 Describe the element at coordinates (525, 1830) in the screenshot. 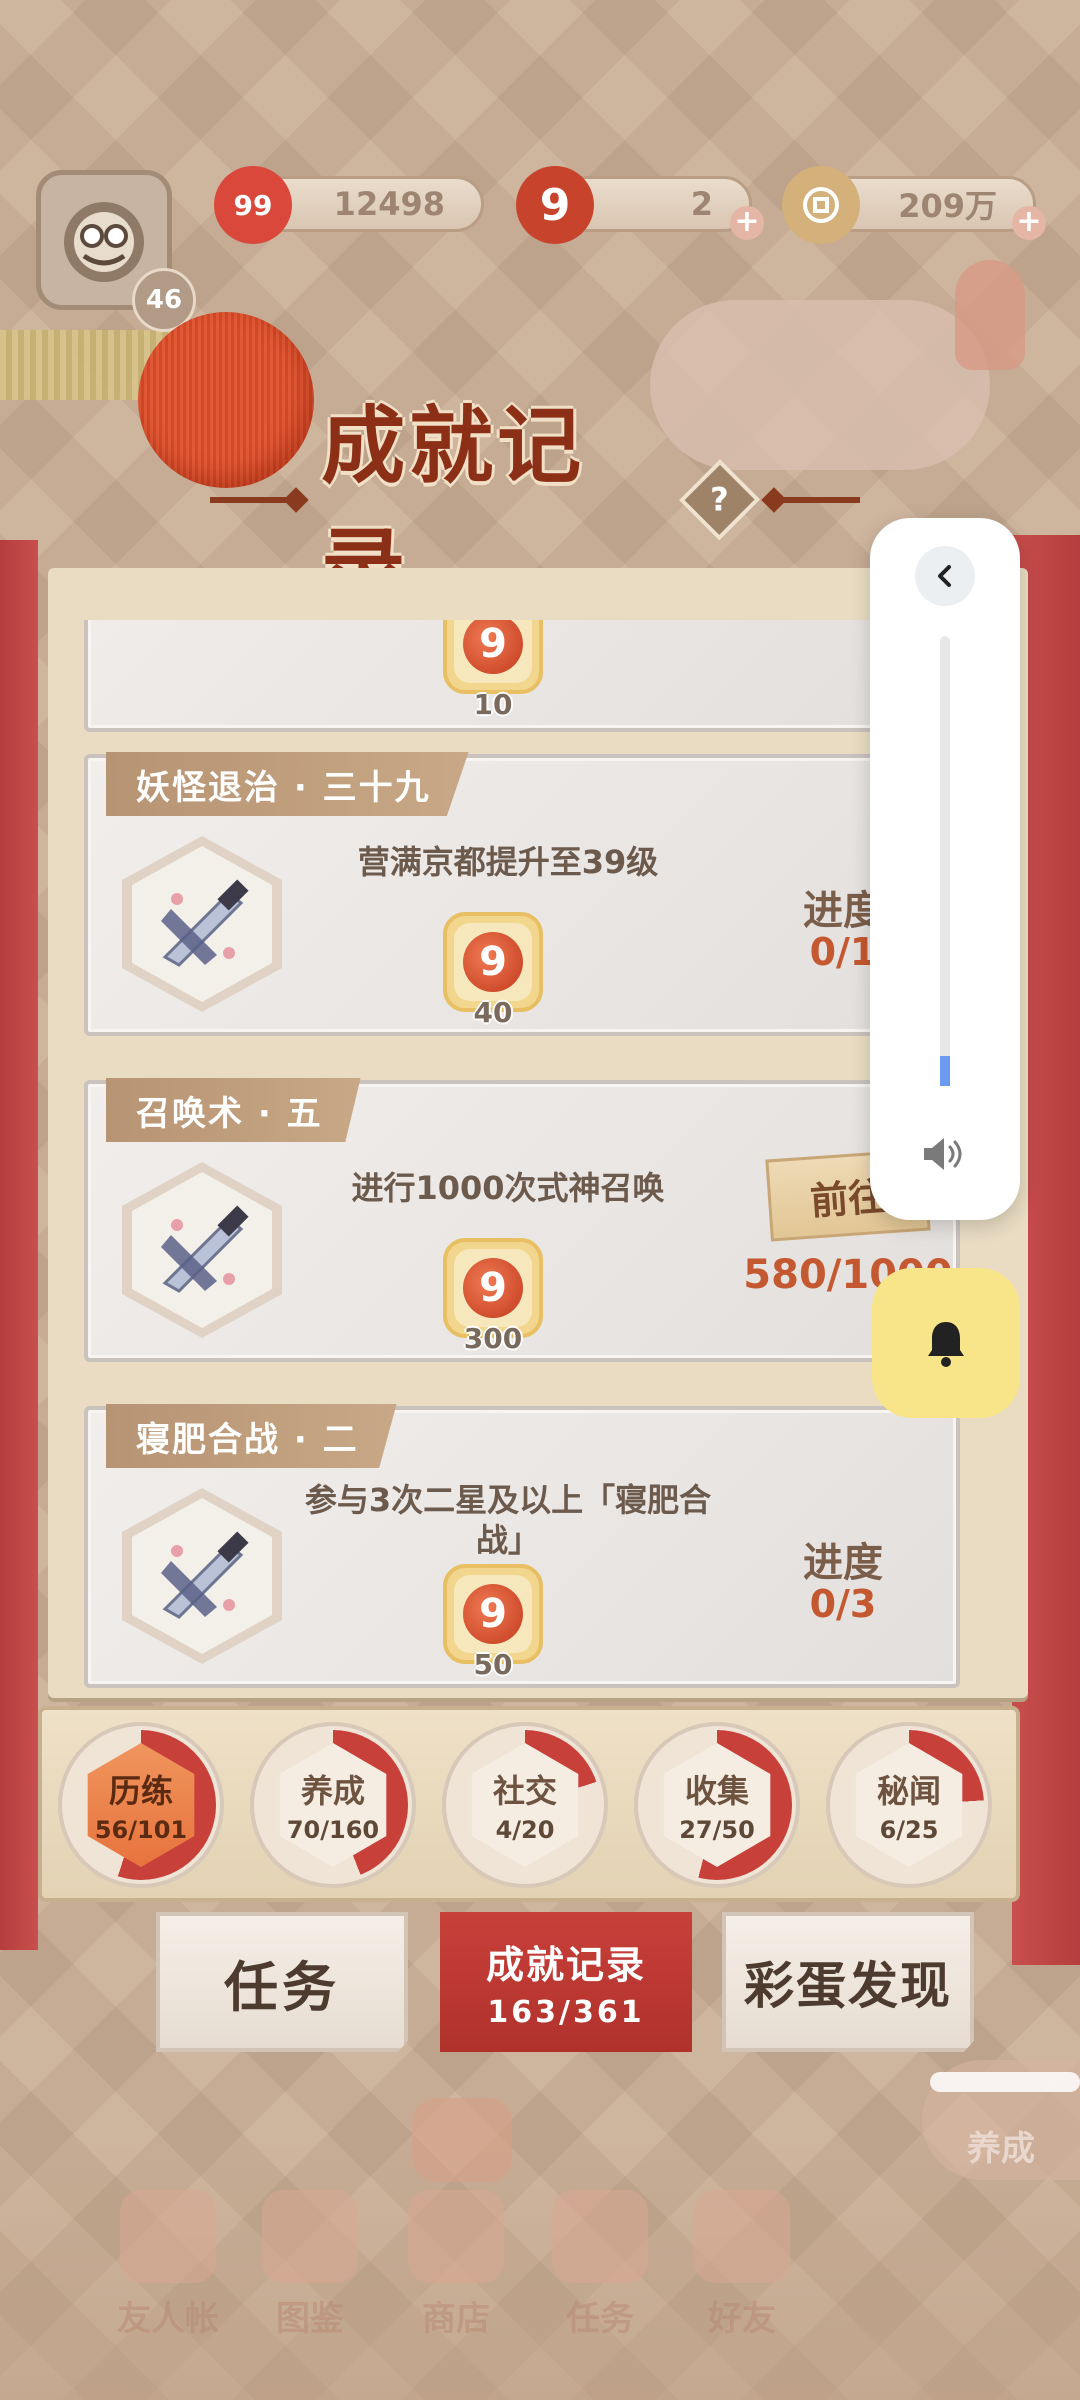

I see `category-count: 4/20` at that location.